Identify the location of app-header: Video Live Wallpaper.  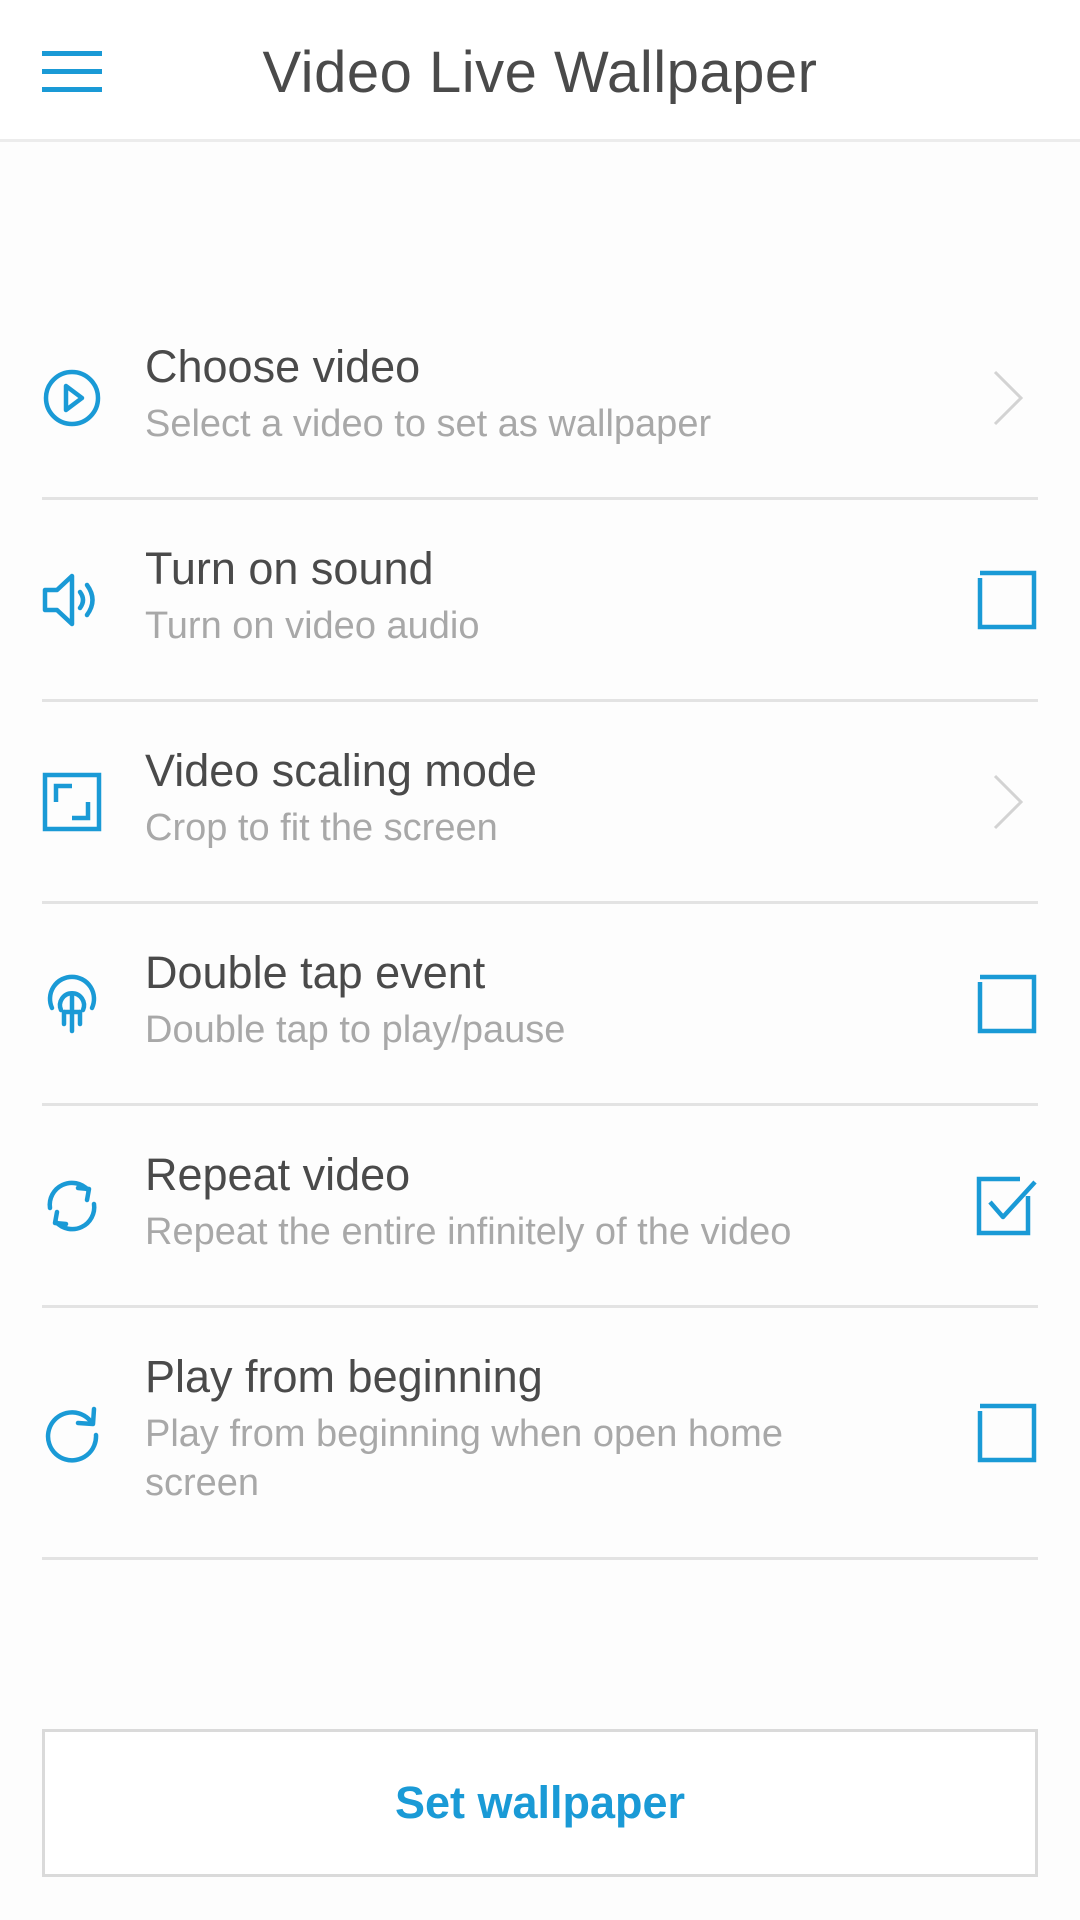
(540, 71).